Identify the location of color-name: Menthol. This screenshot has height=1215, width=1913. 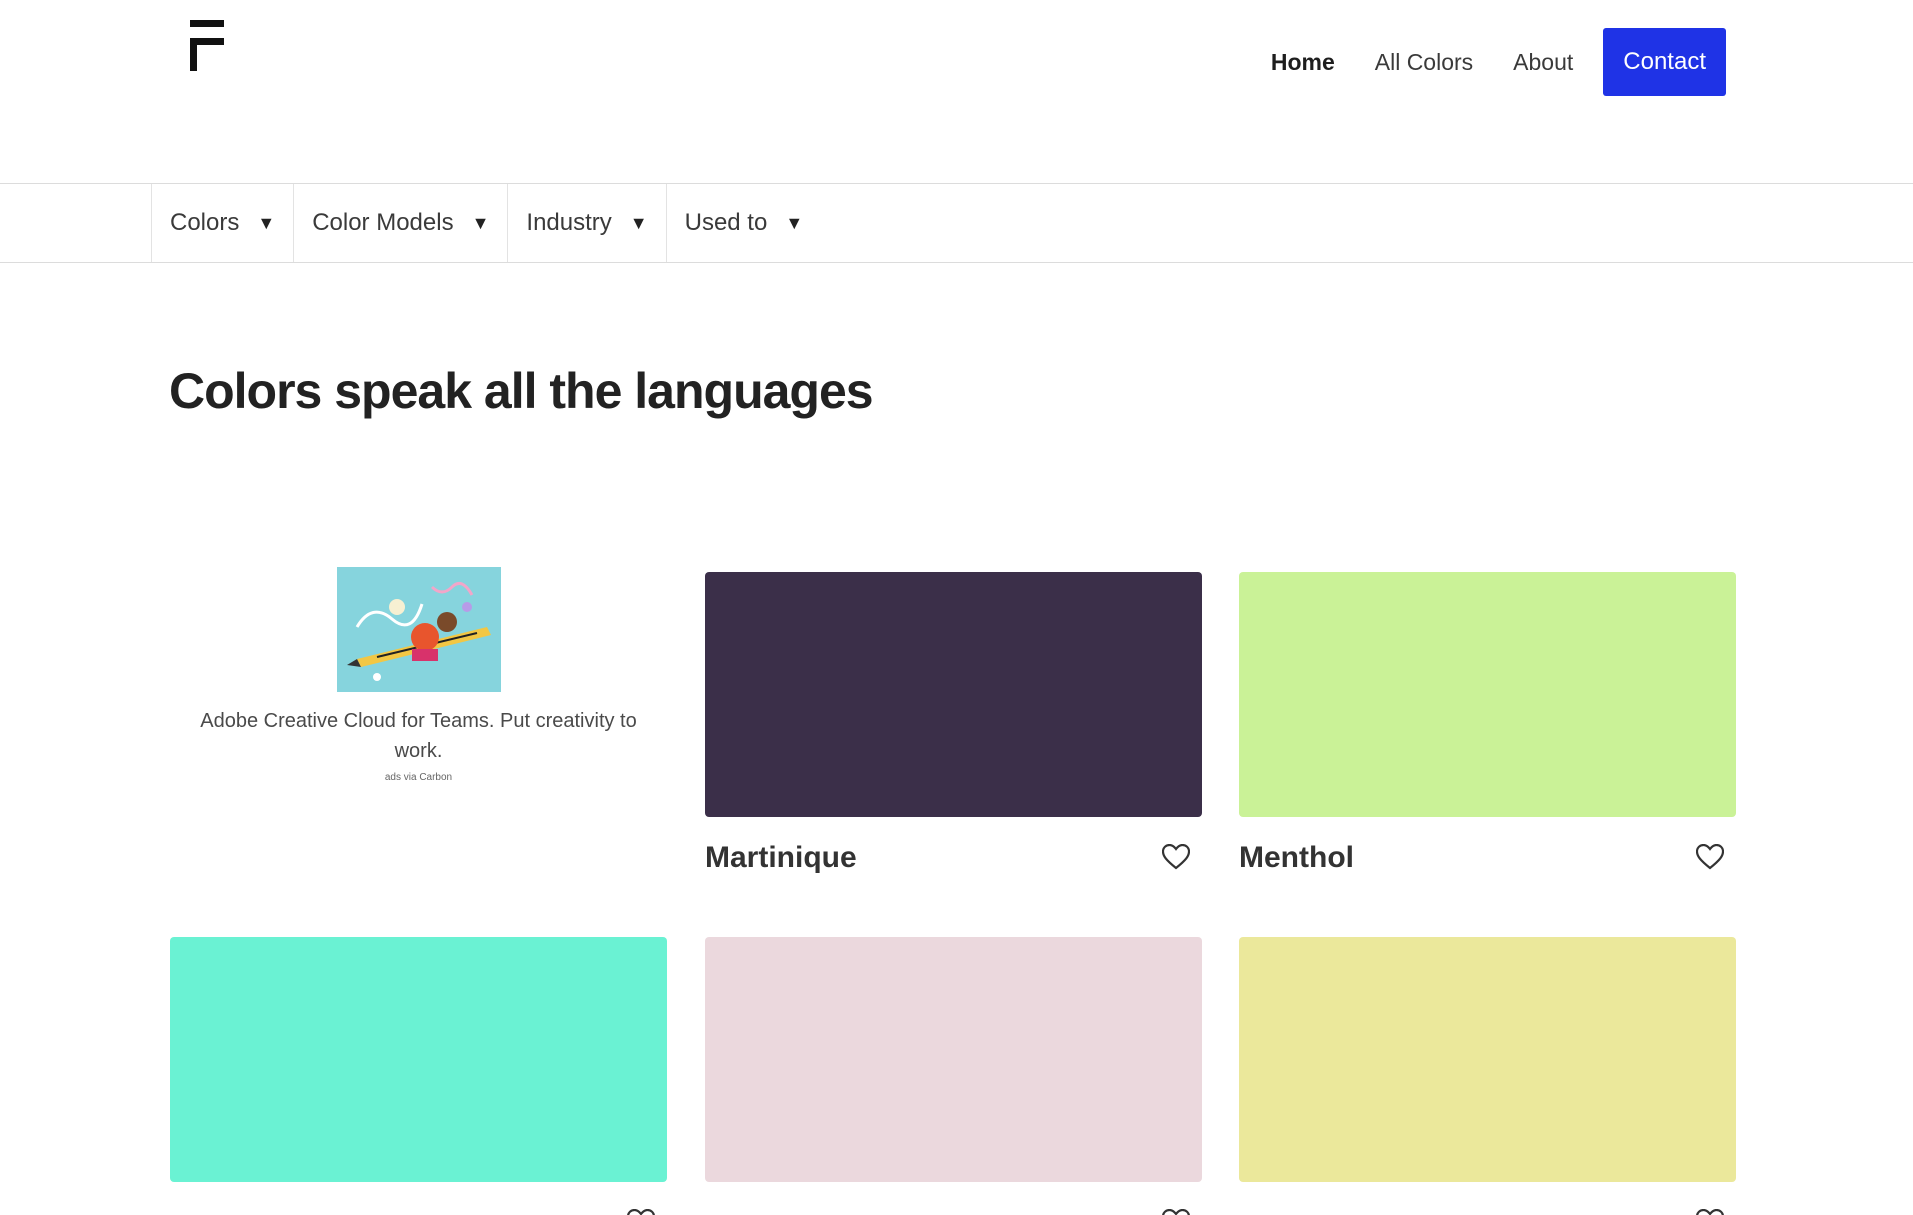
(1296, 858).